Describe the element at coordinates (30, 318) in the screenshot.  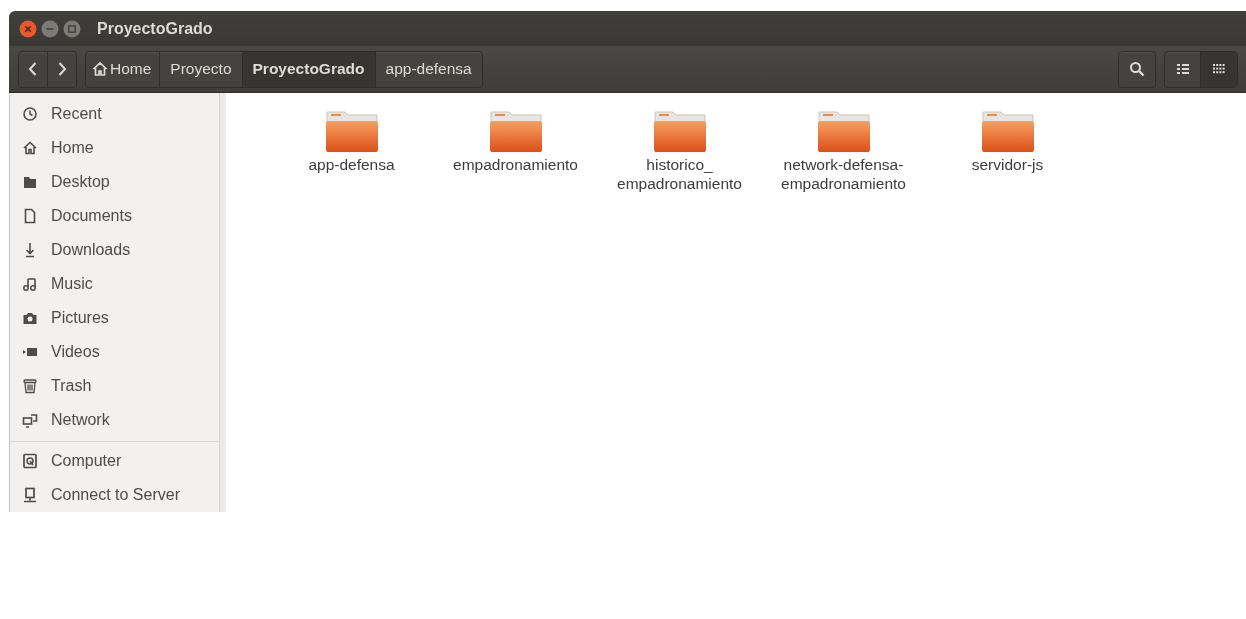
I see `camera-icon` at that location.